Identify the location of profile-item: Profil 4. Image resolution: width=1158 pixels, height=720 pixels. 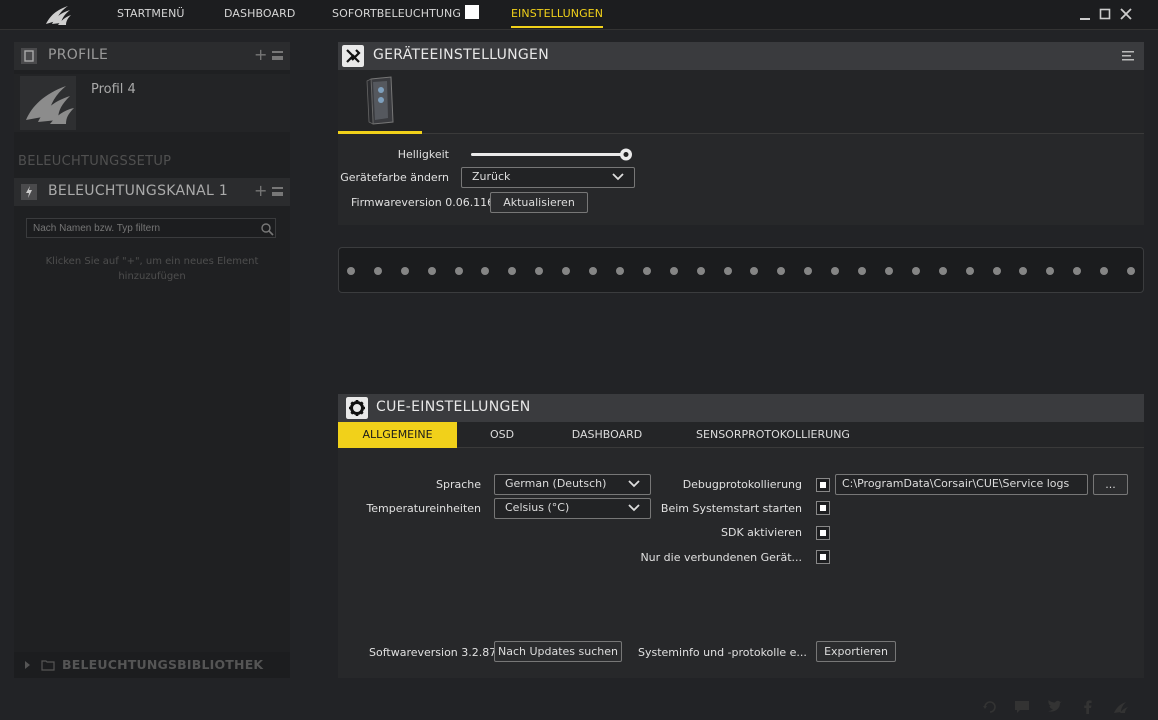
(152, 103).